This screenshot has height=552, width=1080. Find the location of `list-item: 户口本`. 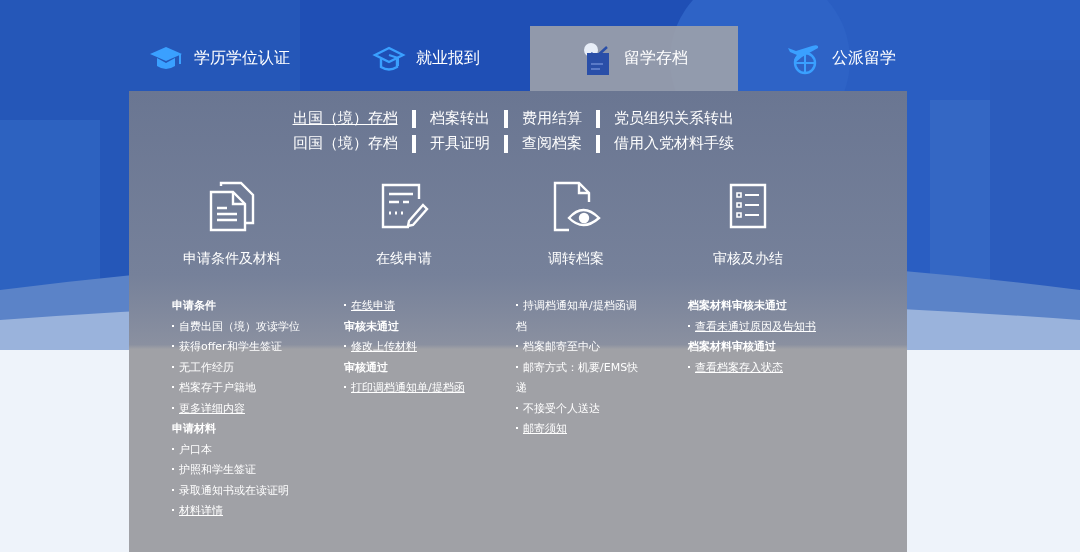

list-item: 户口本 is located at coordinates (237, 449).